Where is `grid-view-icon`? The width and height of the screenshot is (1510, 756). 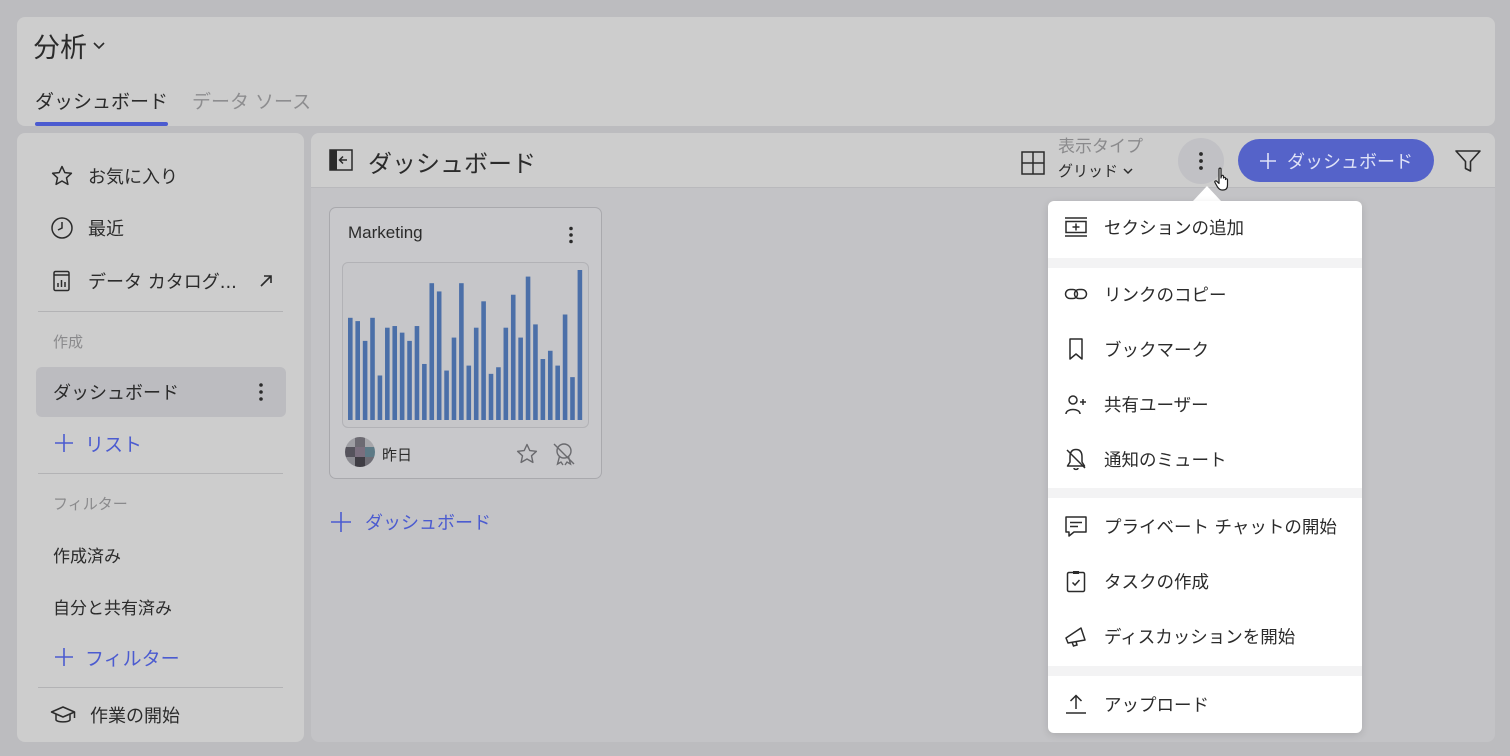
grid-view-icon is located at coordinates (1033, 163).